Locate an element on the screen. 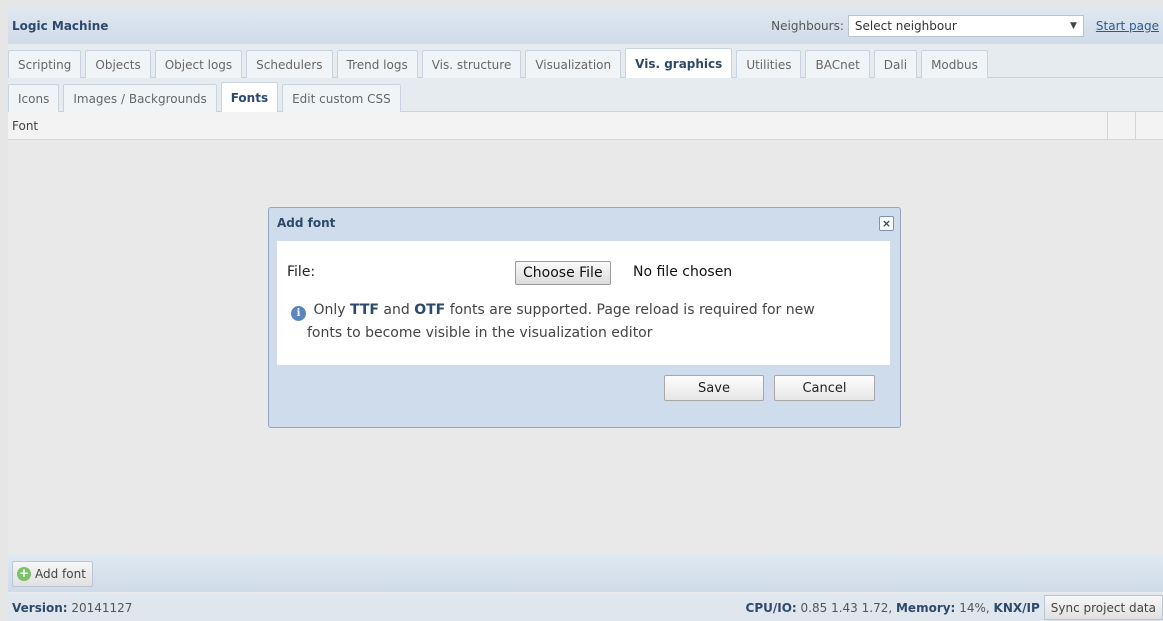 This screenshot has width=1163, height=621. version-info: Version: 20141127 is located at coordinates (72, 608).